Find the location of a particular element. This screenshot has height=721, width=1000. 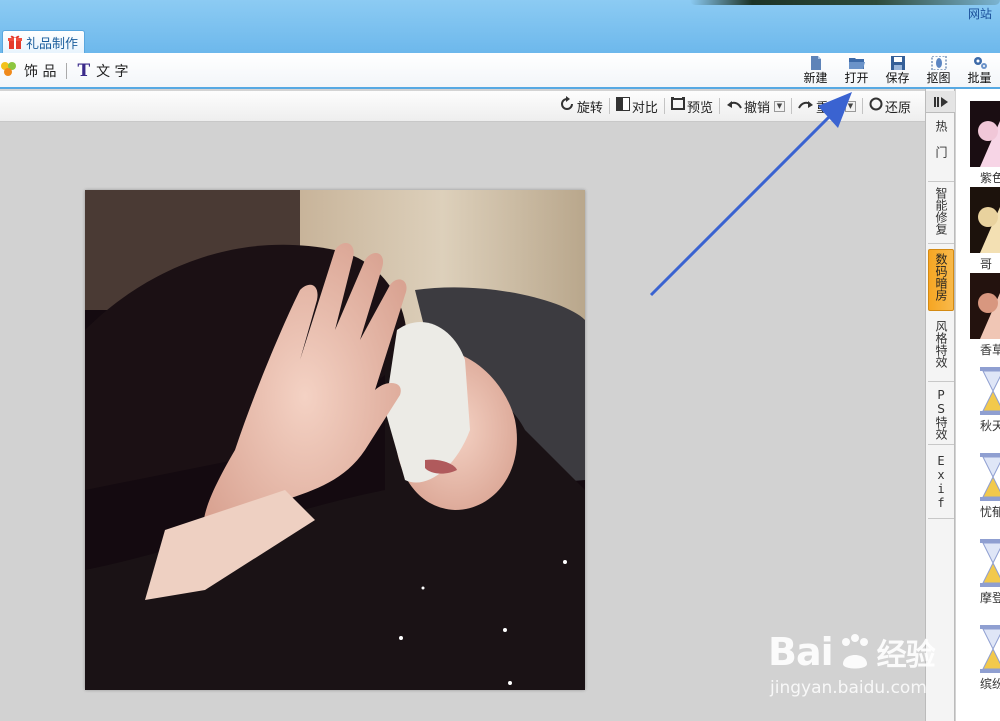

toolbar-divider is located at coordinates (67, 71).